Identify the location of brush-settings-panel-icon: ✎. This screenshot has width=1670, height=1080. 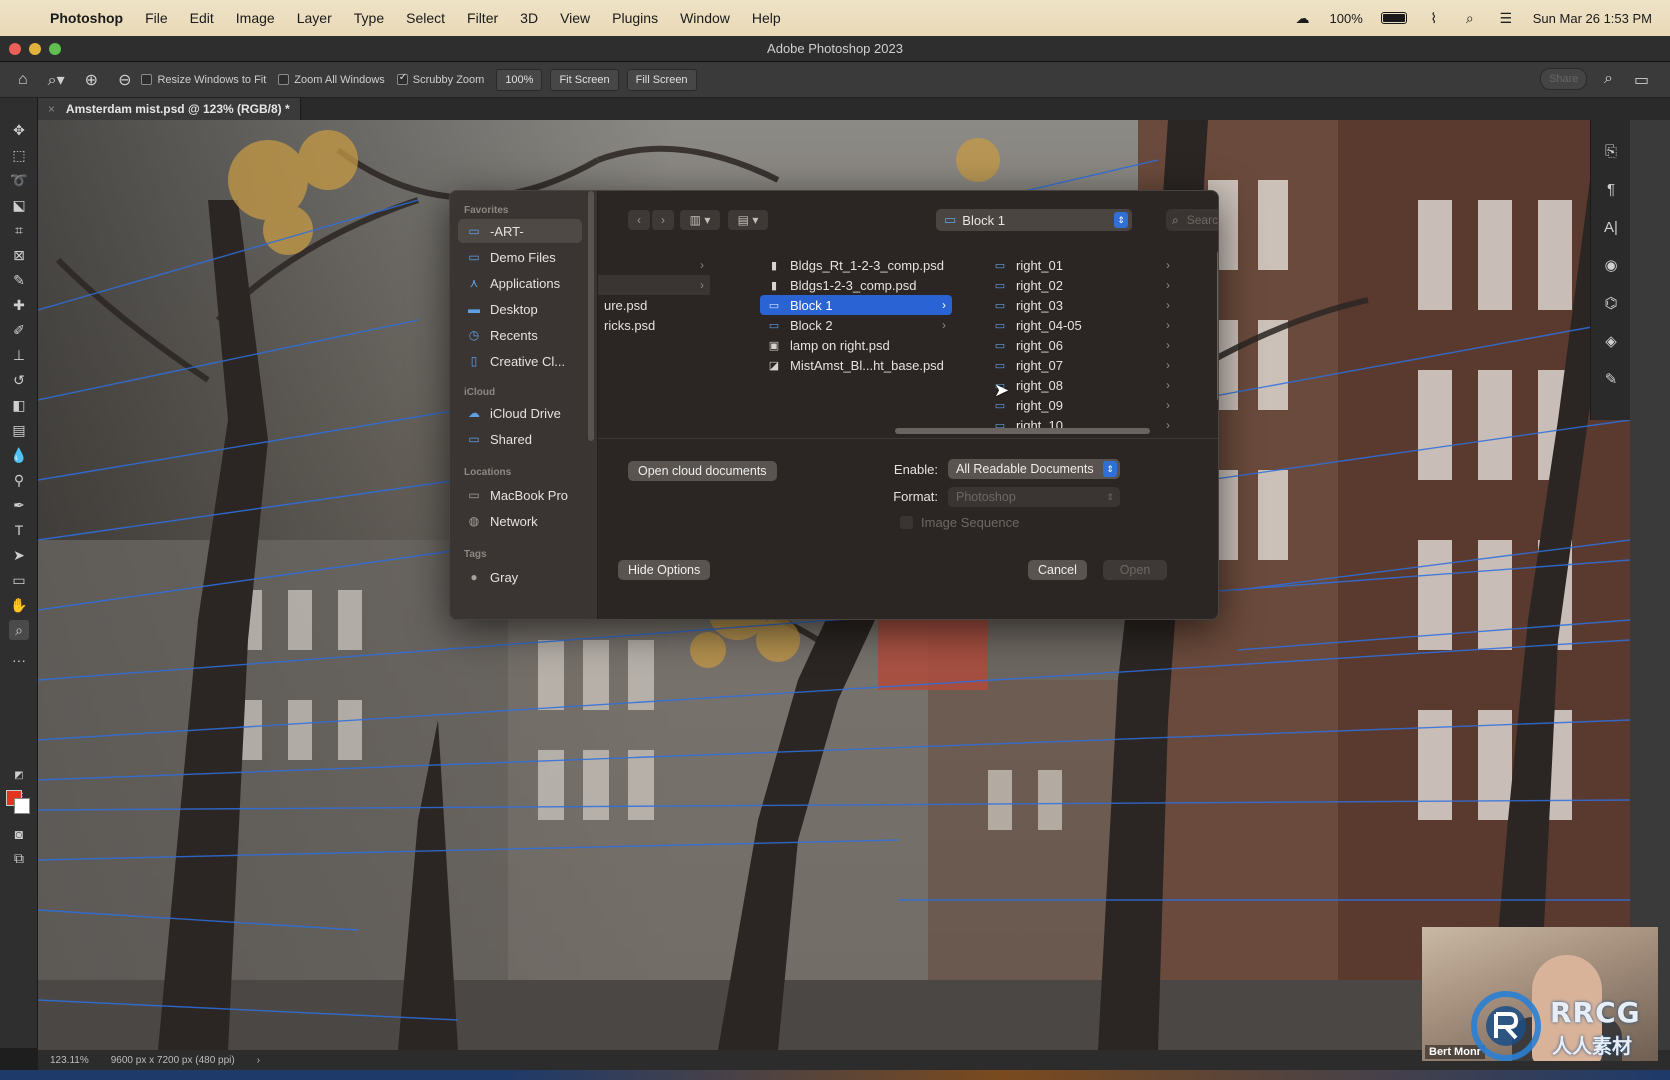
(1611, 380).